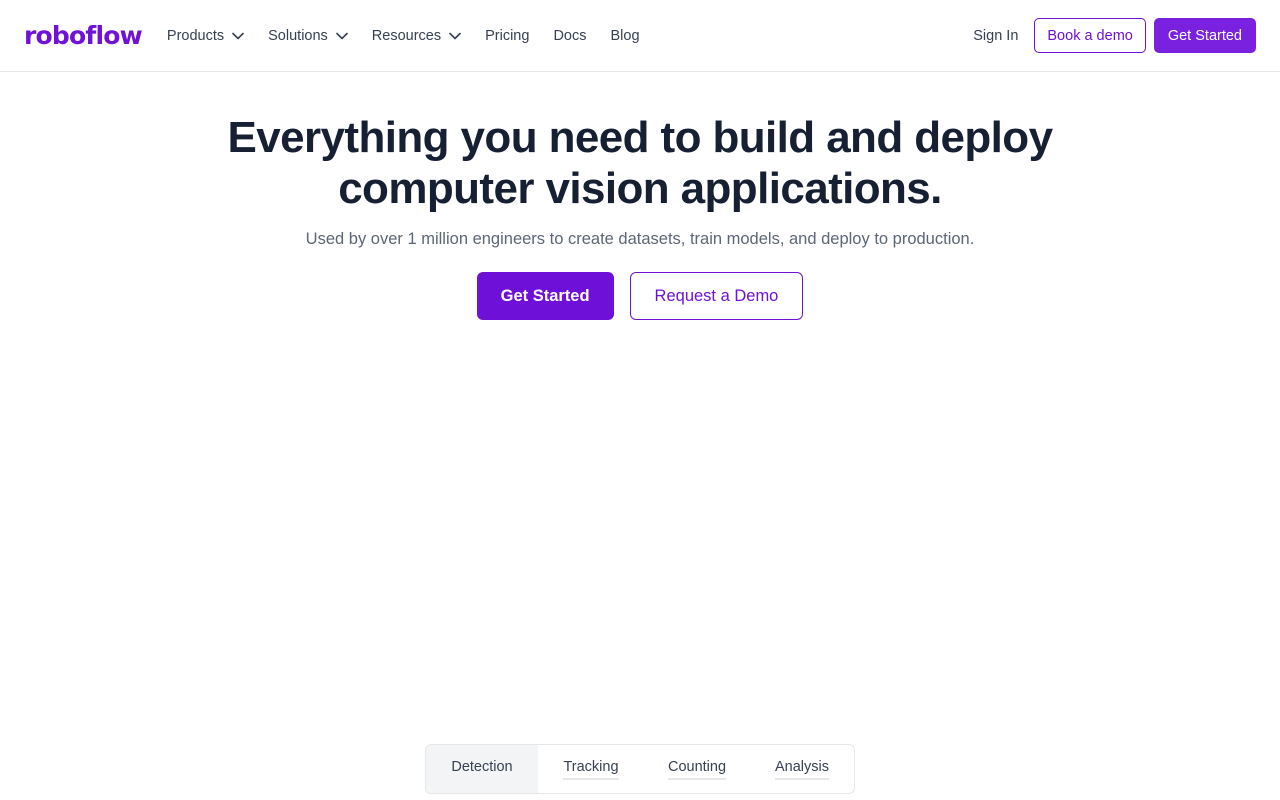 The image size is (1280, 800). I want to click on nav-item-pricing: Pricing, so click(507, 36).